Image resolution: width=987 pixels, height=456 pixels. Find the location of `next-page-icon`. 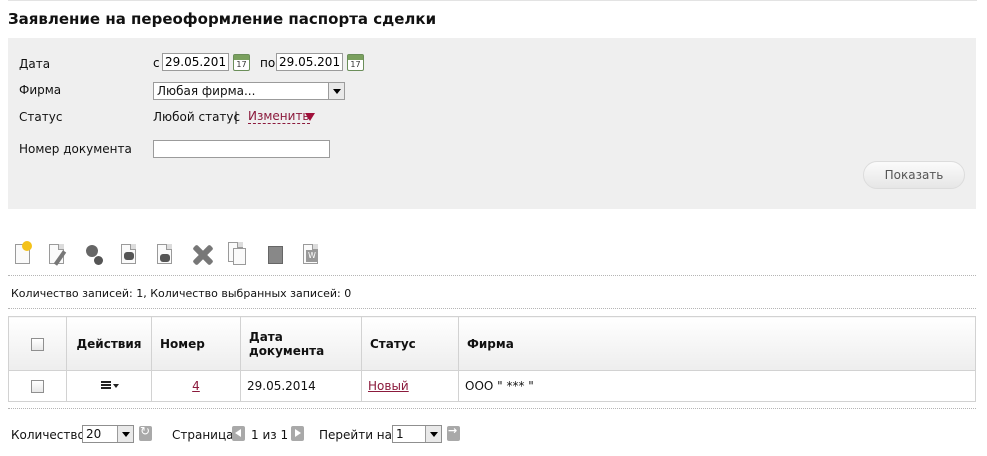

next-page-icon is located at coordinates (297, 433).